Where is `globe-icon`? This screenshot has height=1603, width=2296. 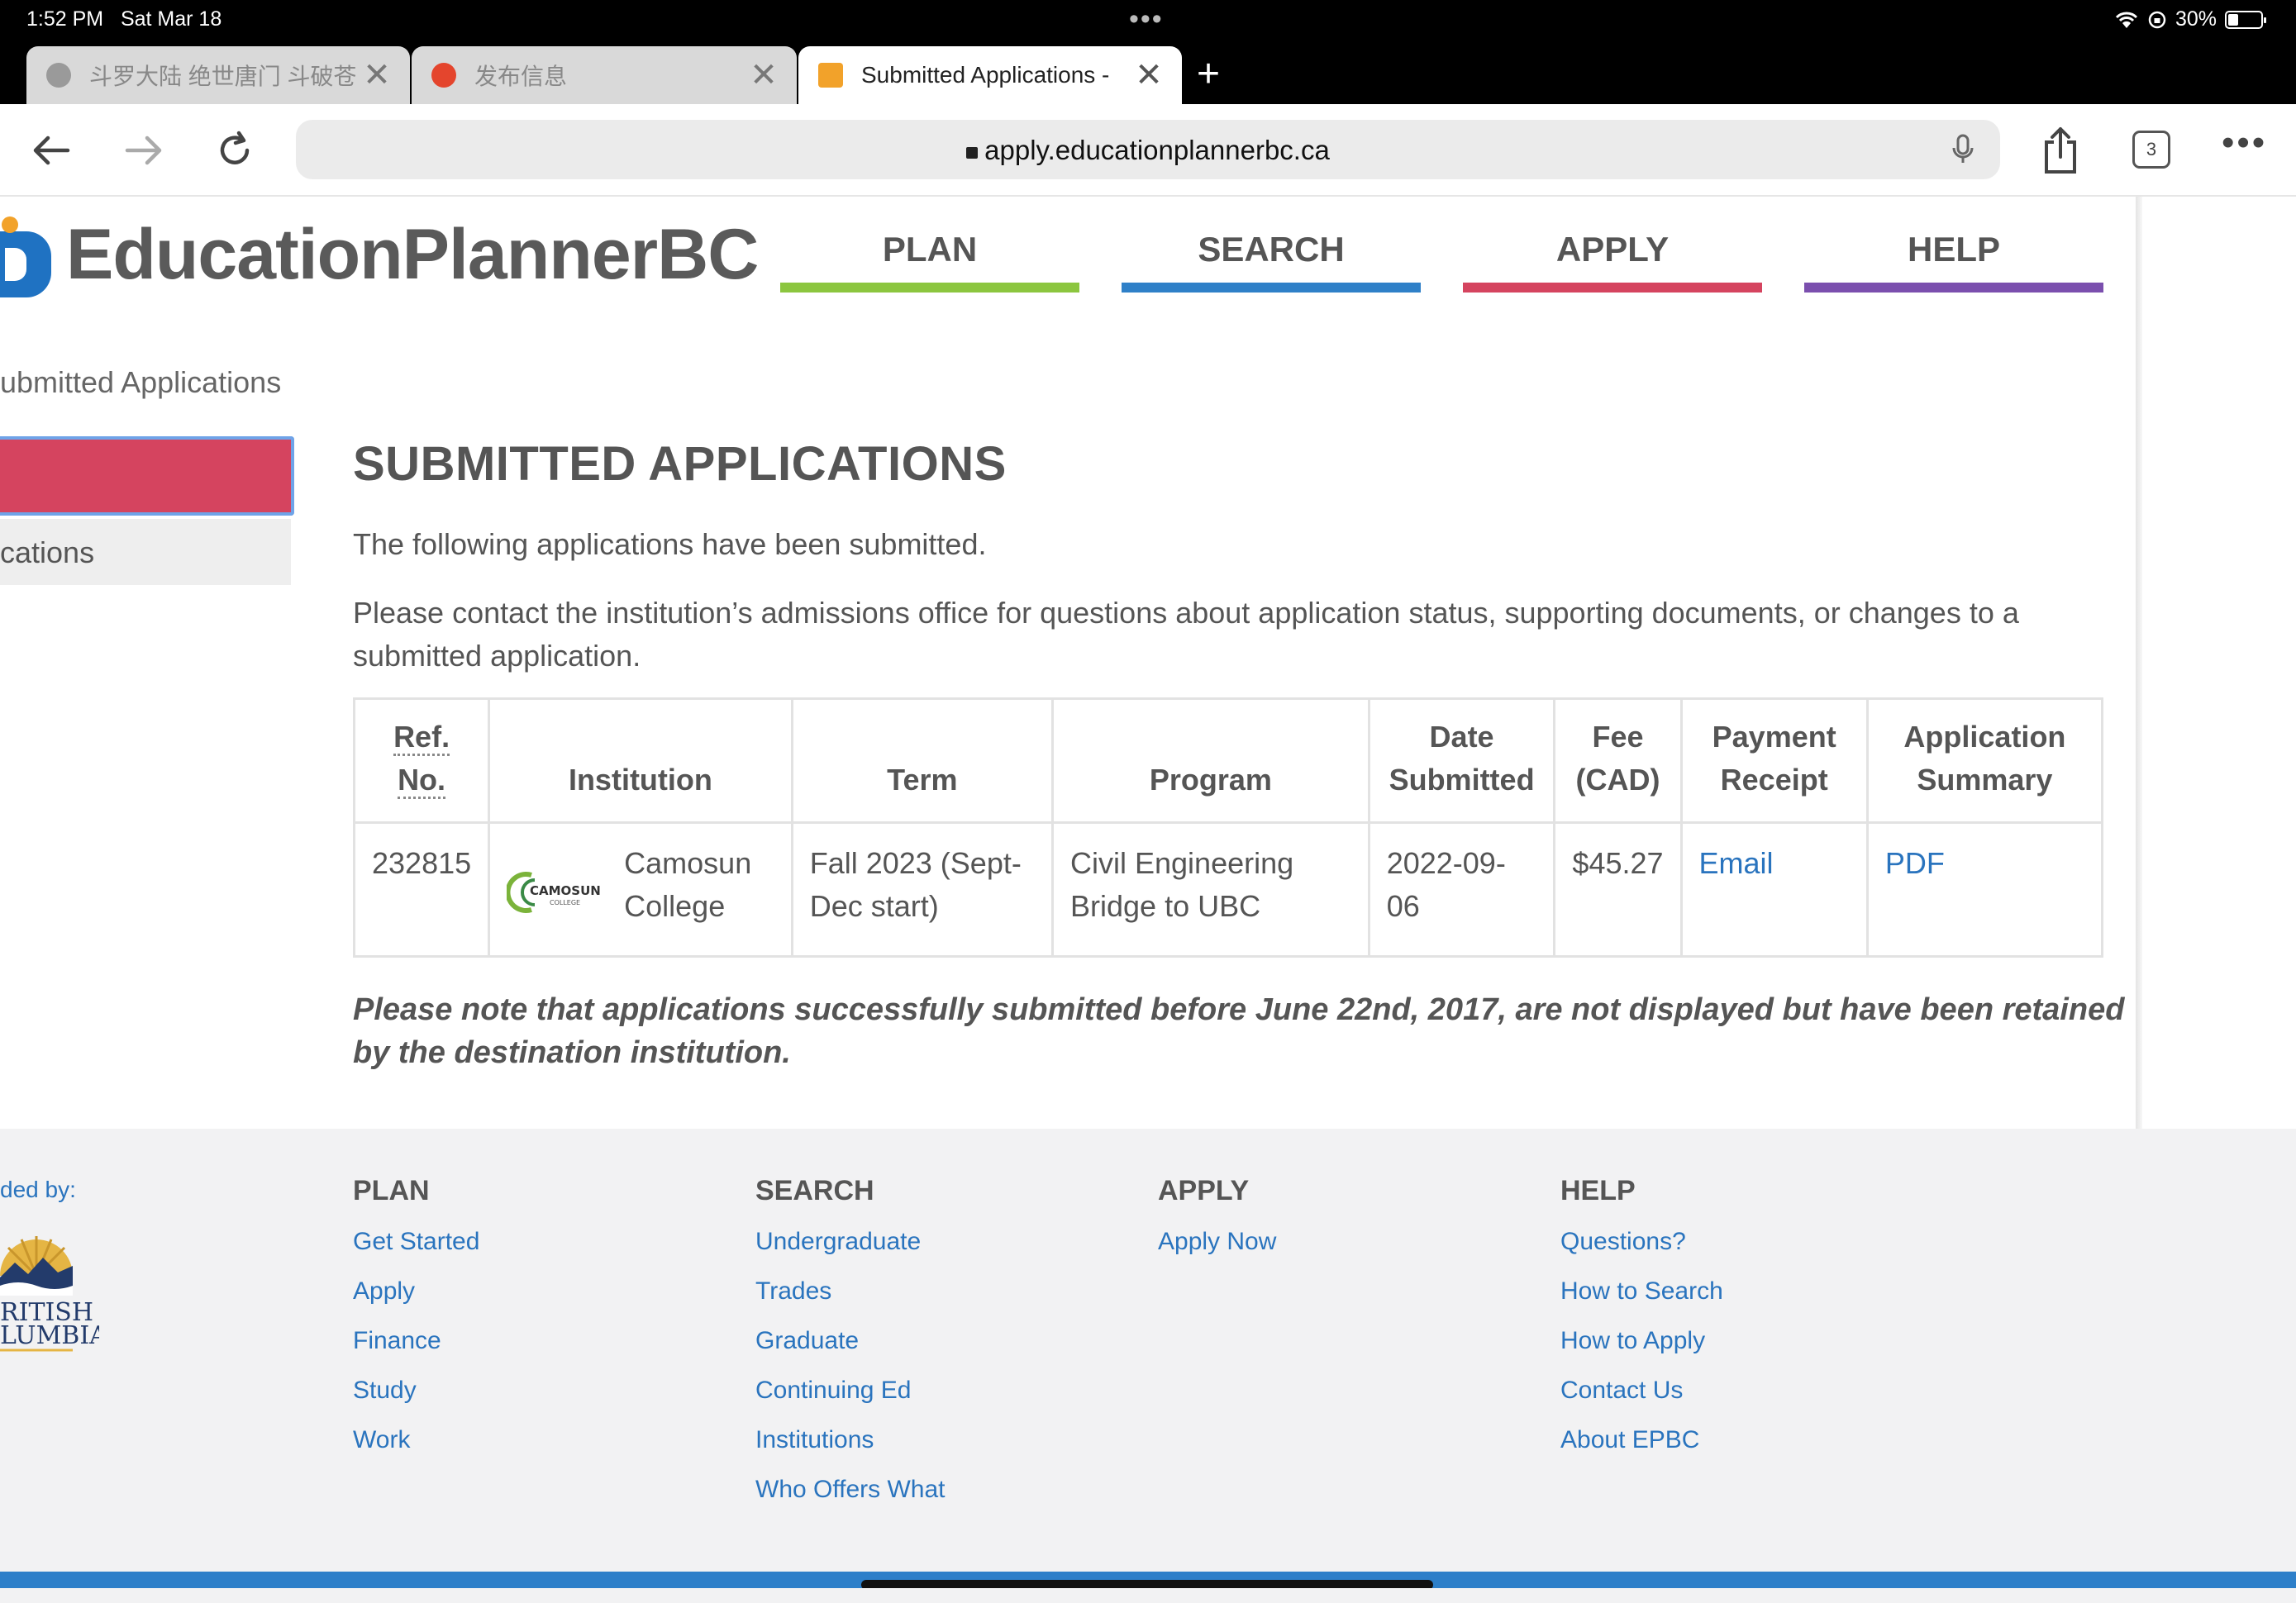 globe-icon is located at coordinates (58, 75).